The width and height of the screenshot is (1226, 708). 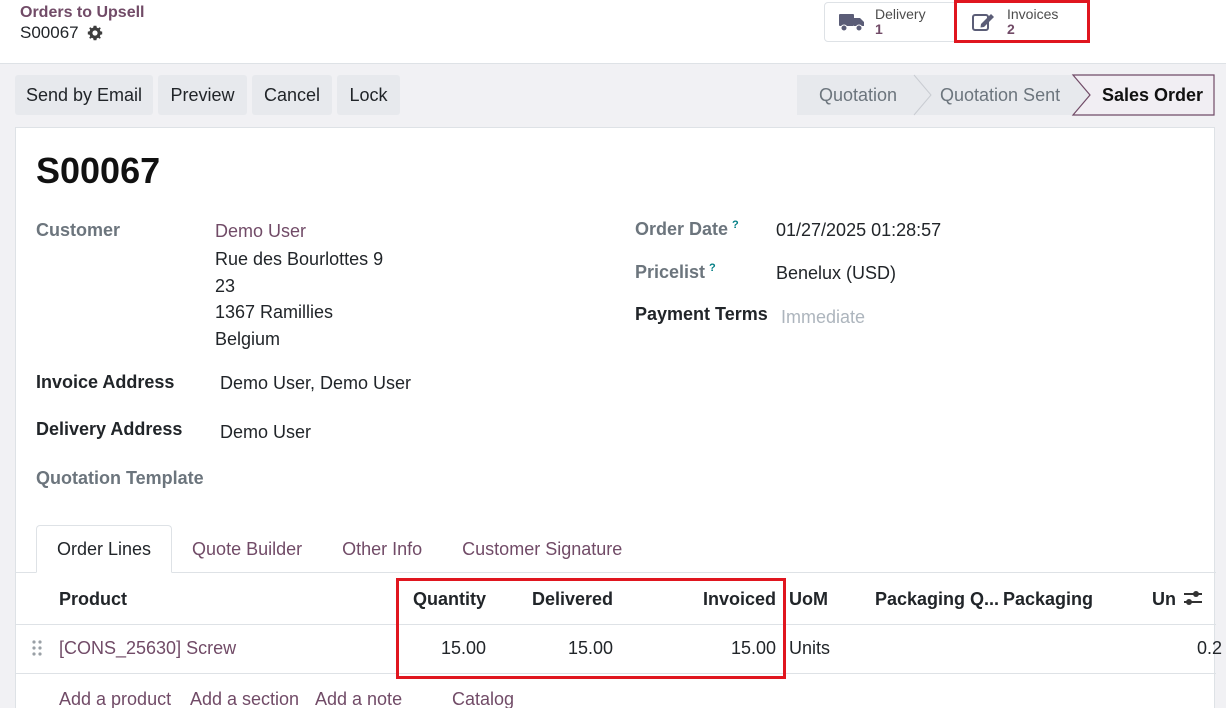 What do you see at coordinates (809, 648) in the screenshot?
I see `row-uom: Units` at bounding box center [809, 648].